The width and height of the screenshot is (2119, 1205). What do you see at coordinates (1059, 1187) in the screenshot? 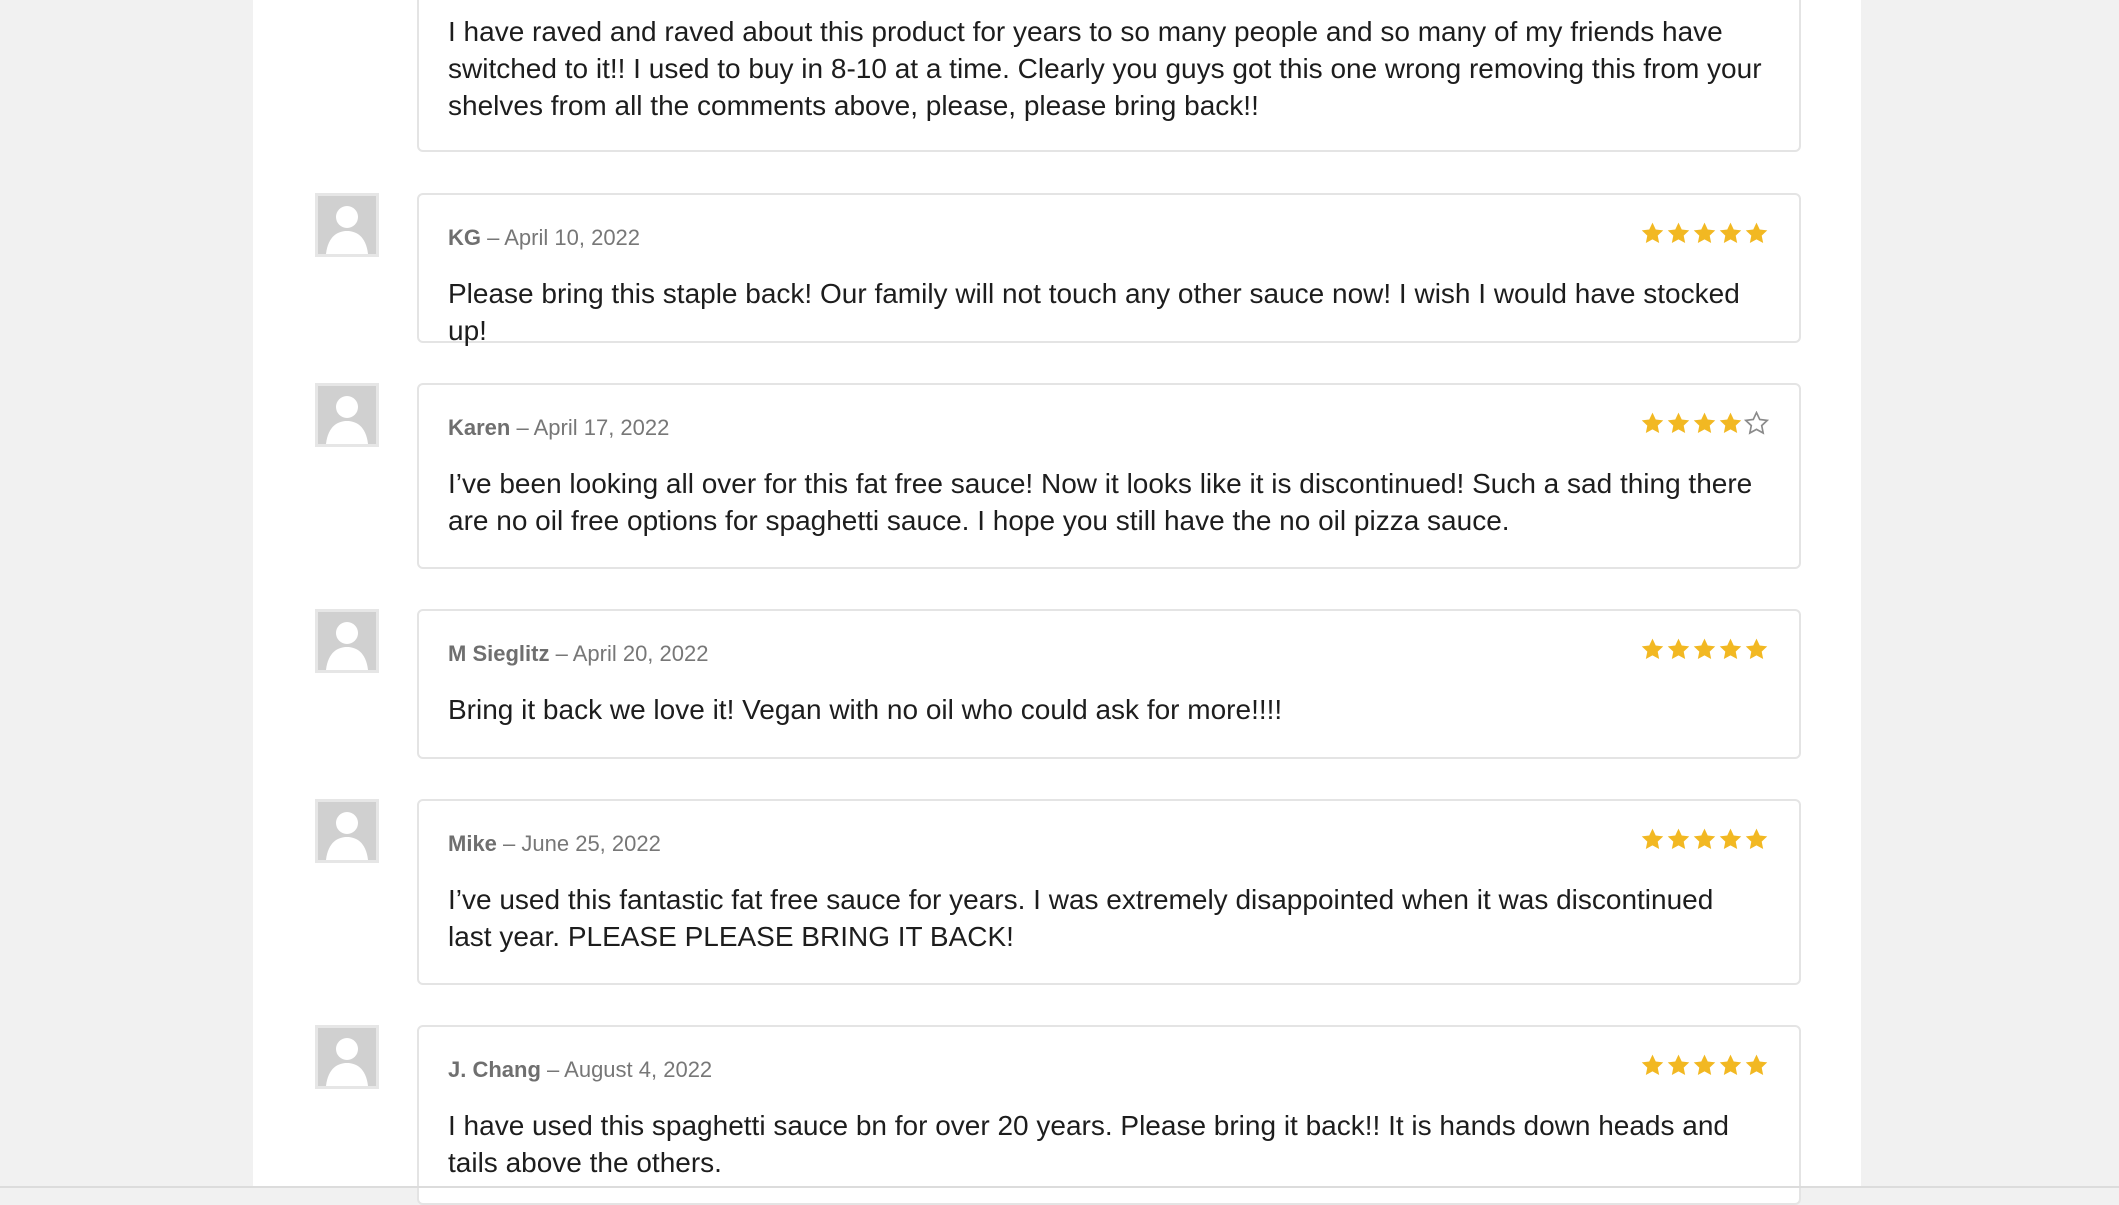
I see `page-bottom-divider` at bounding box center [1059, 1187].